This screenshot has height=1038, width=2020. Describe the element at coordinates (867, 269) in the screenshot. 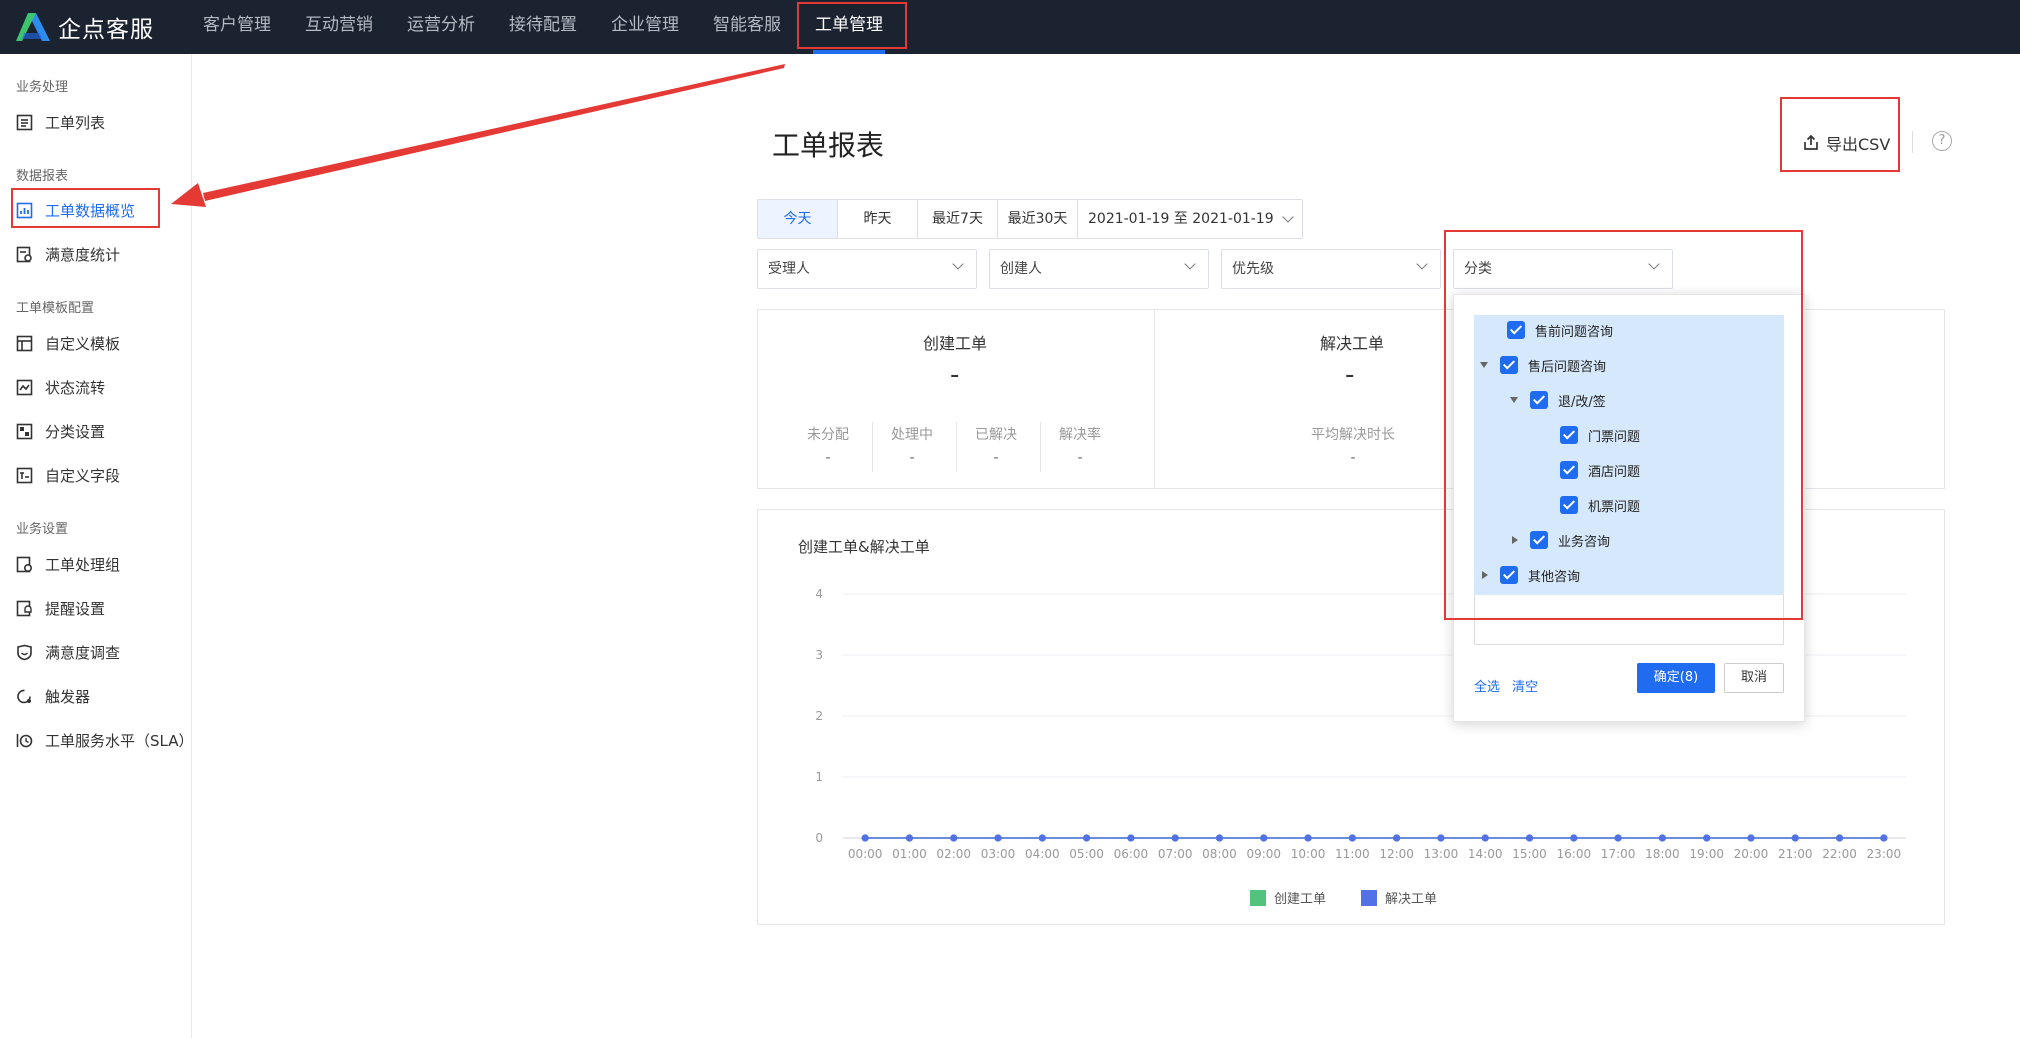

I see `assignee-select: 受理人` at that location.